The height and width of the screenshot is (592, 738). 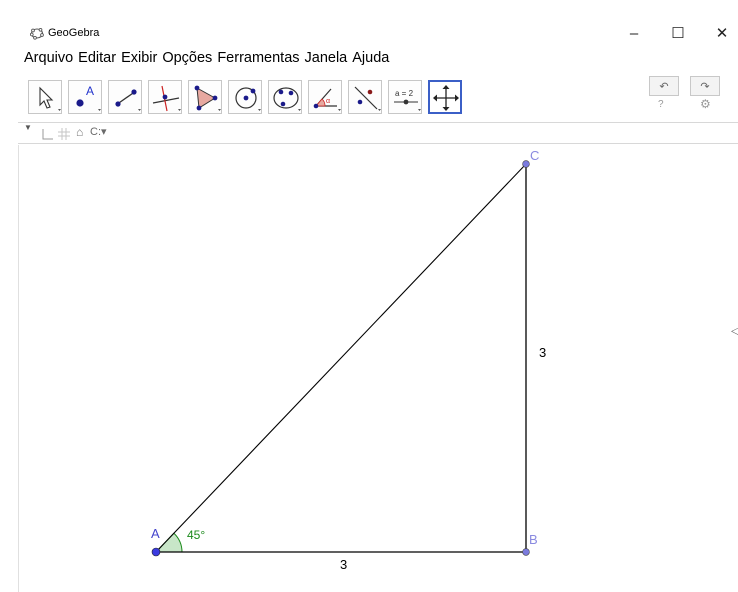 I want to click on tool-point: A, so click(x=85, y=97).